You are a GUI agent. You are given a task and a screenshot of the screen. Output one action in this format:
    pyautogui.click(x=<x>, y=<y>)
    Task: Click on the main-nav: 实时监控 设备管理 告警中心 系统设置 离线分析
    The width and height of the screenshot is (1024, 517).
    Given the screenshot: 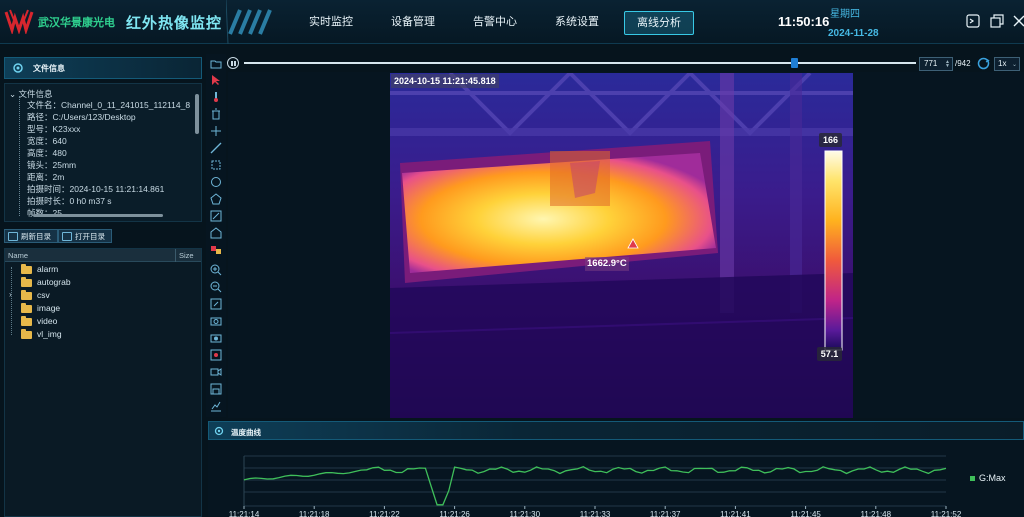 What is the action you would take?
    pyautogui.click(x=495, y=22)
    